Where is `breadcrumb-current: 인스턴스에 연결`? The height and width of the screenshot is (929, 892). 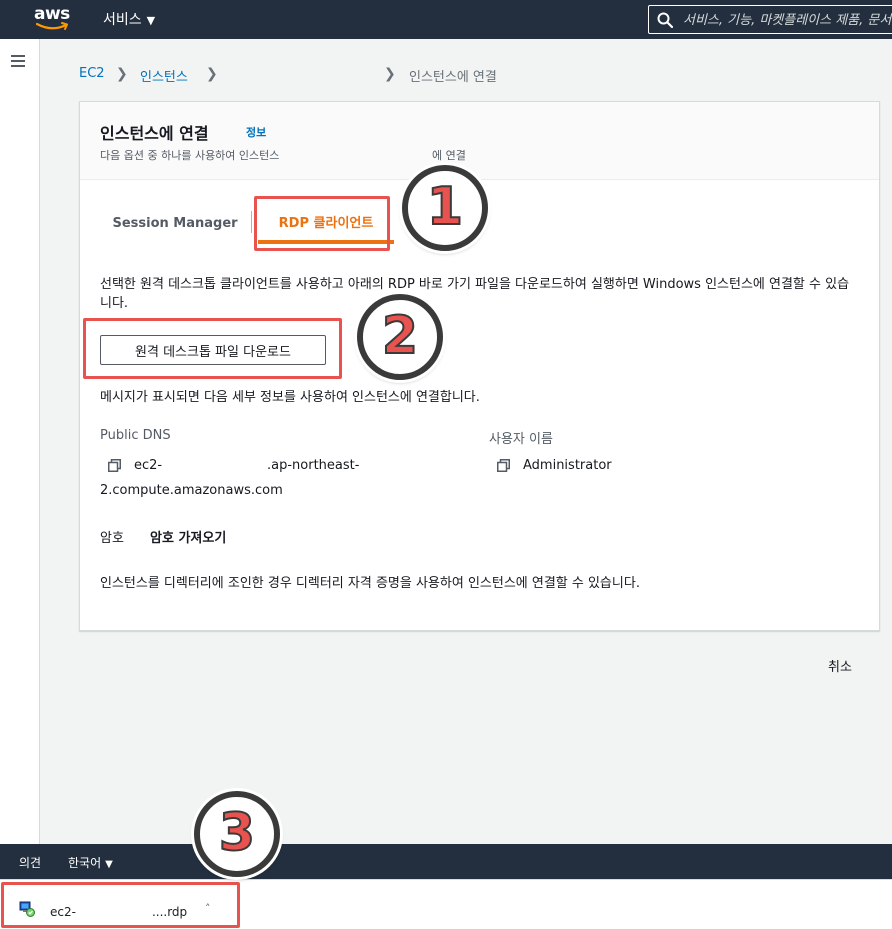
breadcrumb-current: 인스턴스에 연결 is located at coordinates (453, 77).